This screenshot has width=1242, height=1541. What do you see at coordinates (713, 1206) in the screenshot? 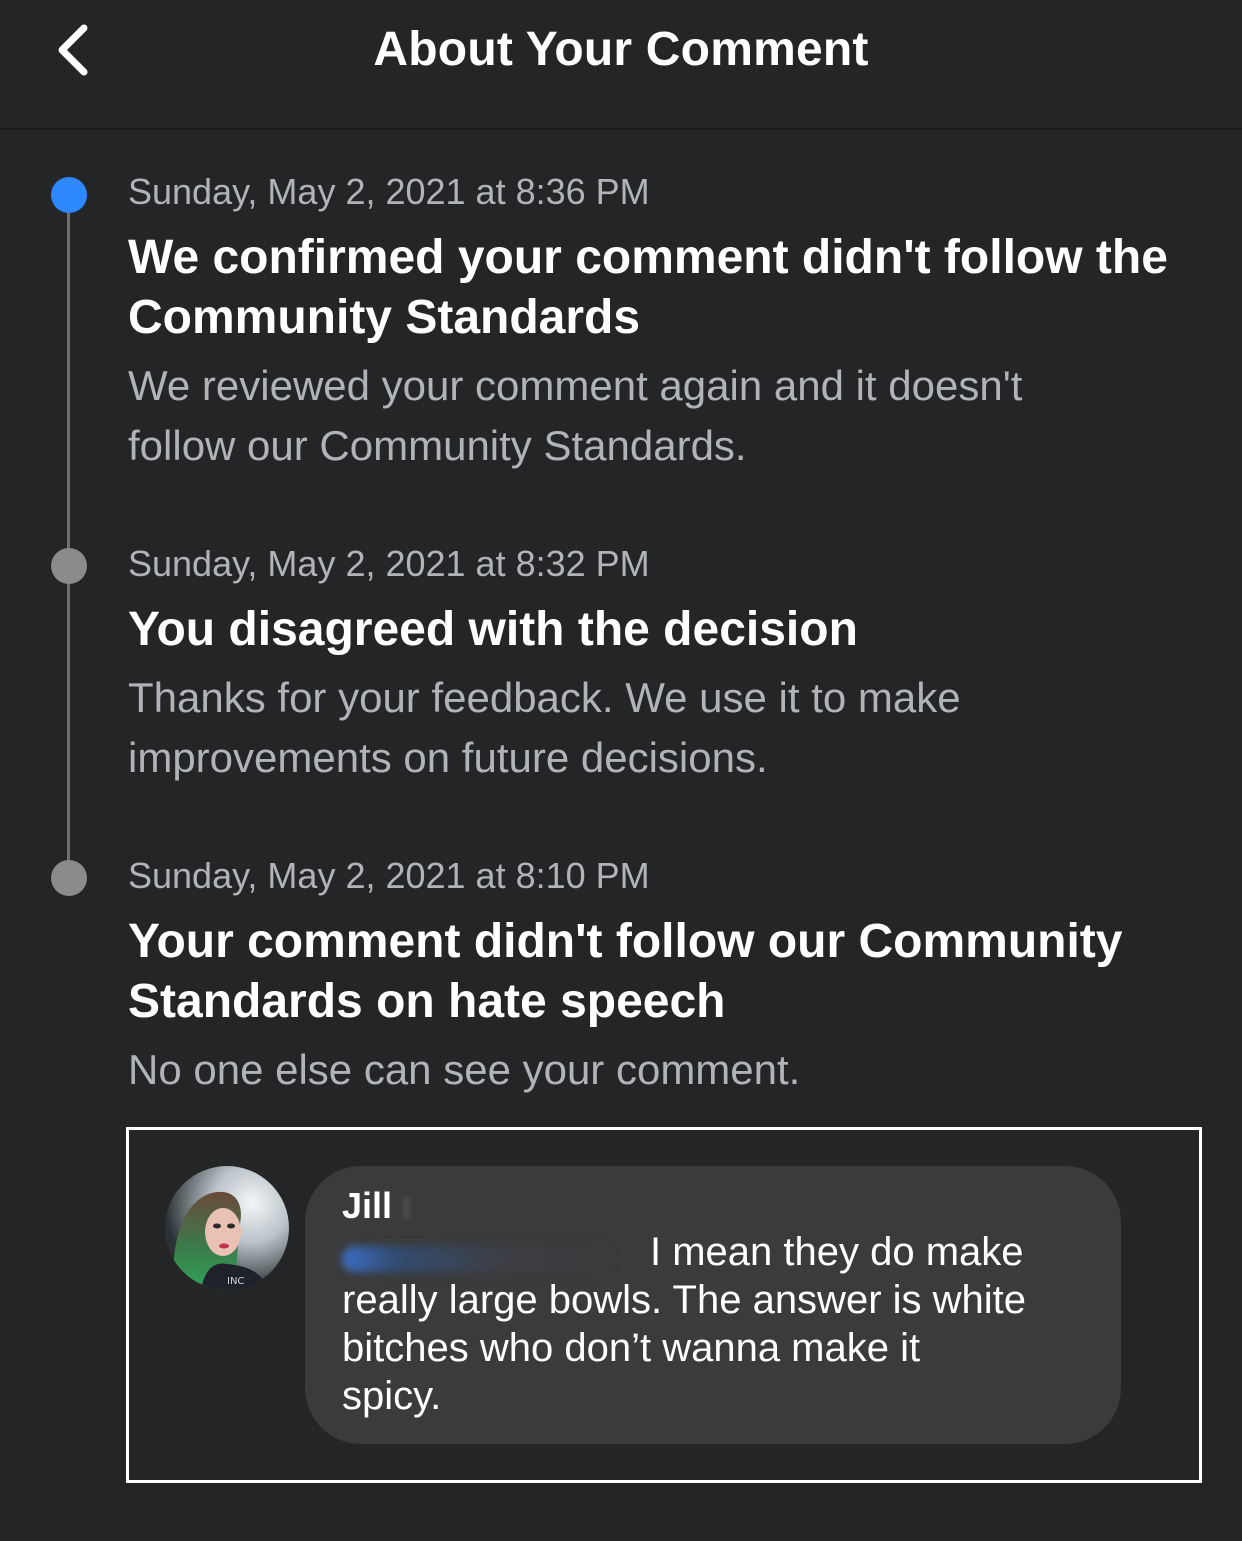
I see `comment-author-row: Jill` at bounding box center [713, 1206].